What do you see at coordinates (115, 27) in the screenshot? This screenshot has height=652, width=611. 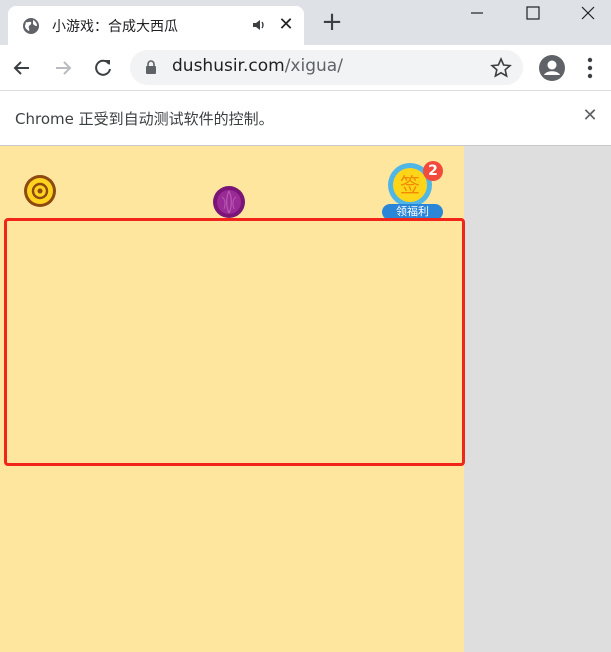 I see `tab-title: 小游戏：合成大西瓜` at bounding box center [115, 27].